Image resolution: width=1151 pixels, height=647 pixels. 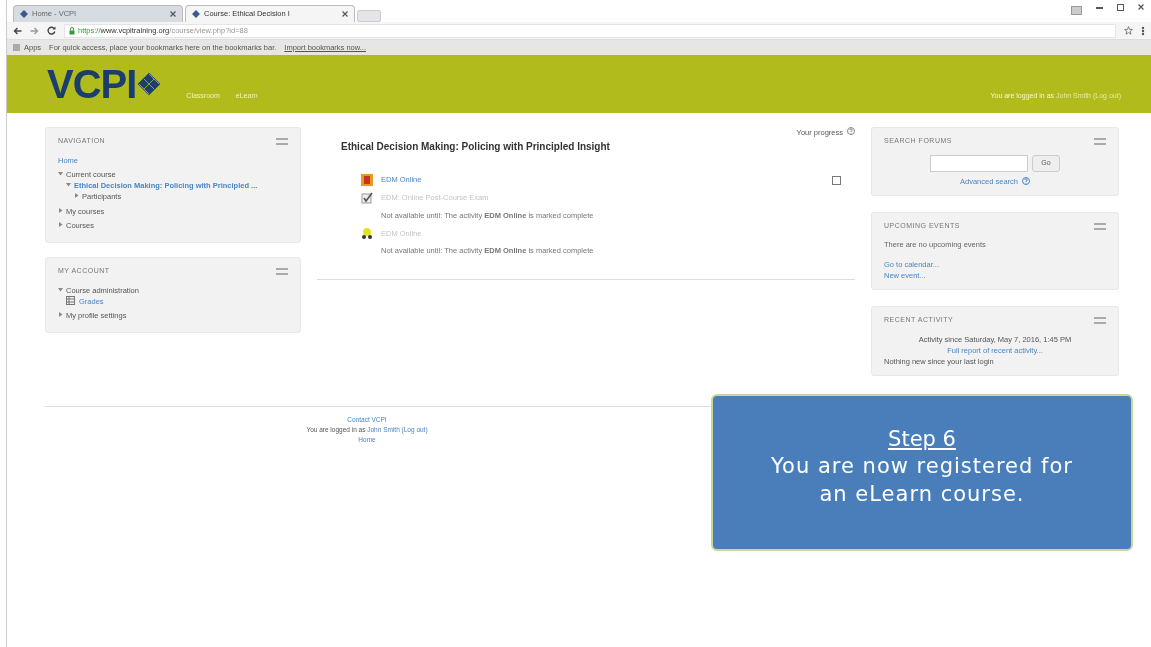 I want to click on certificate-icon, so click(x=367, y=233).